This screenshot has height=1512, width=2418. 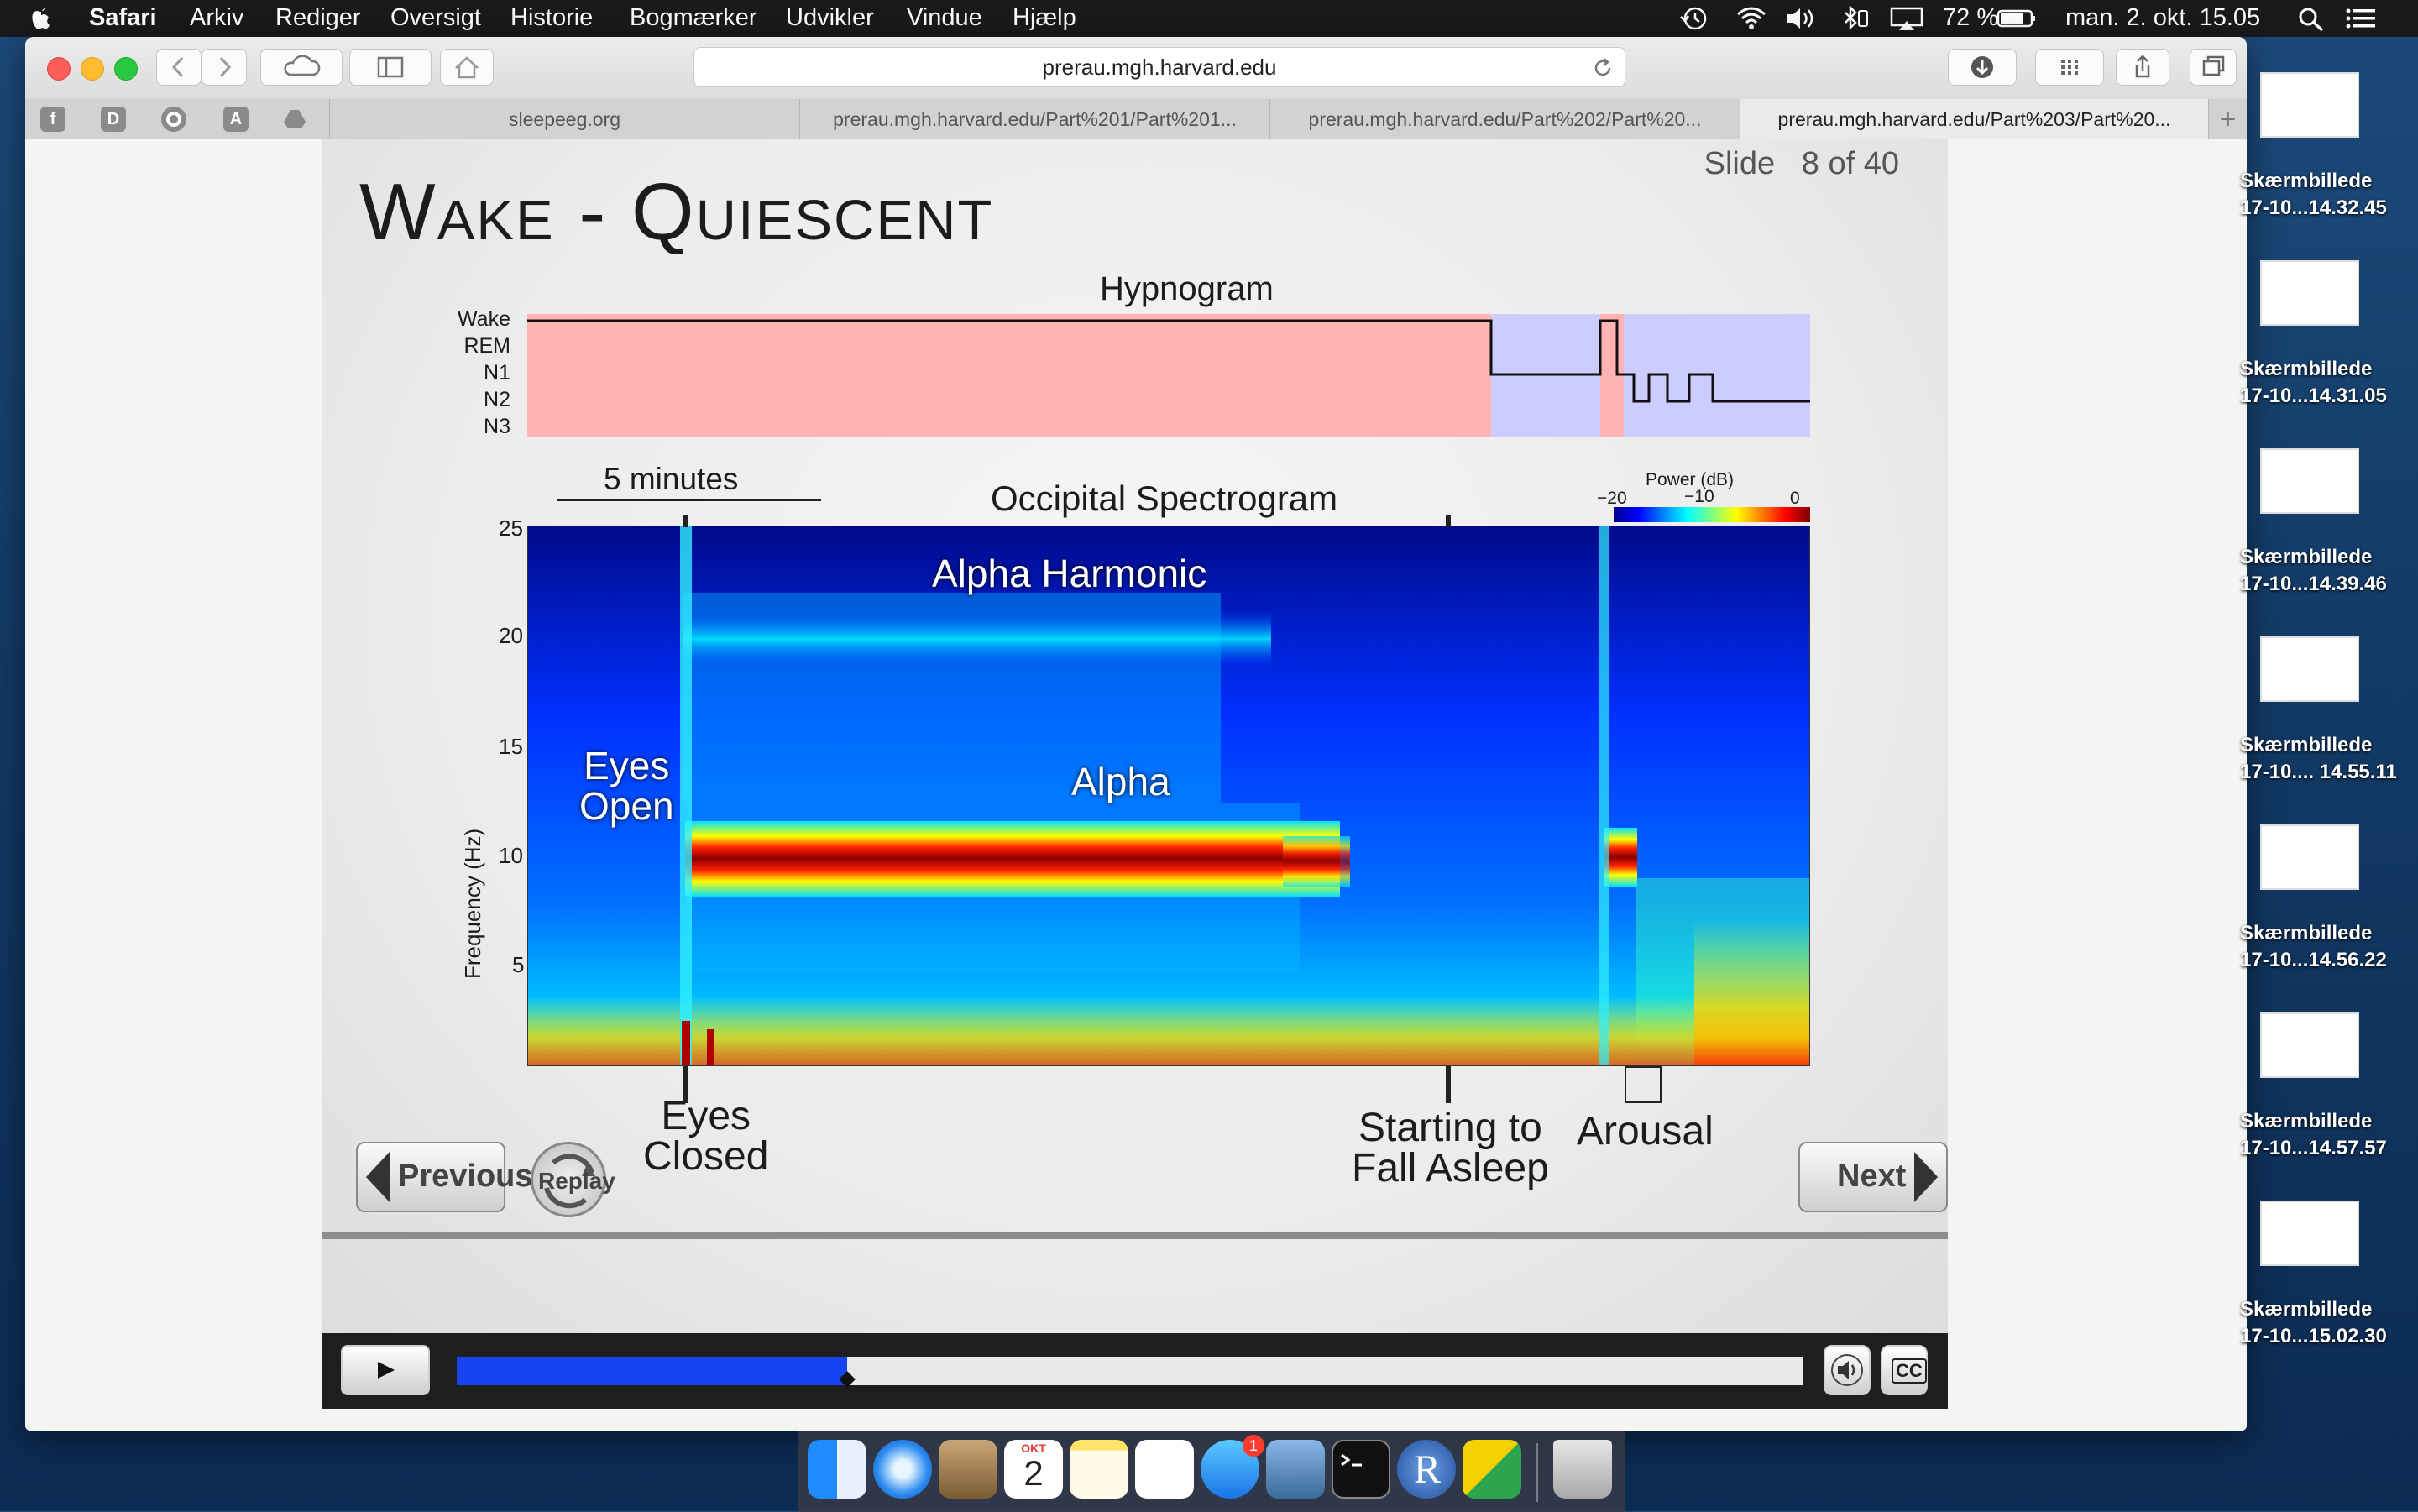 What do you see at coordinates (484, 319) in the screenshot?
I see `stage-label-wake: Wake` at bounding box center [484, 319].